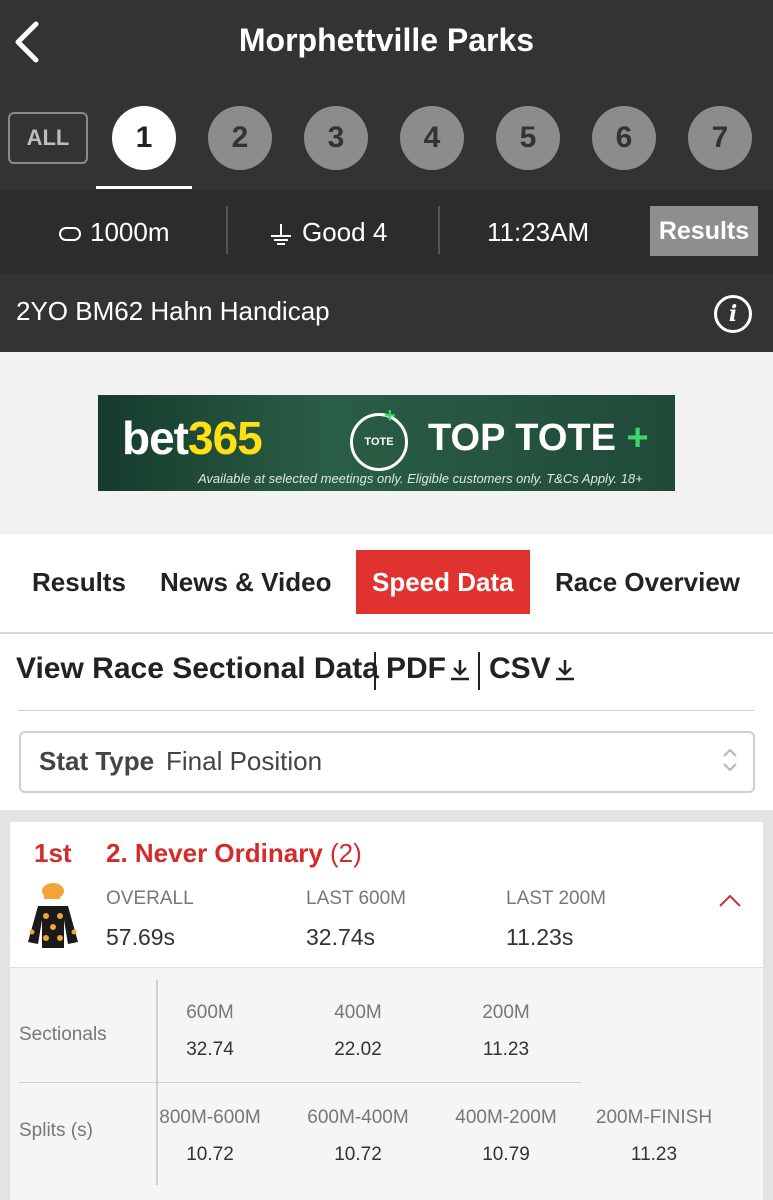  Describe the element at coordinates (506, 1049) in the screenshot. I see `sectional-value: 11.23` at that location.